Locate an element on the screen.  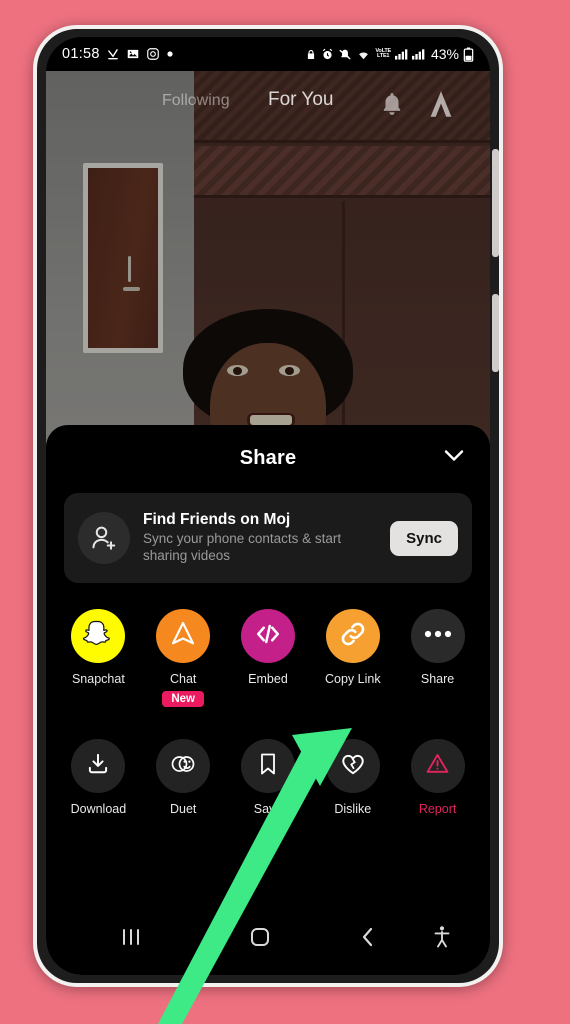
find-friends-title: Find Friends on Moj is located at coordinates (217, 520).